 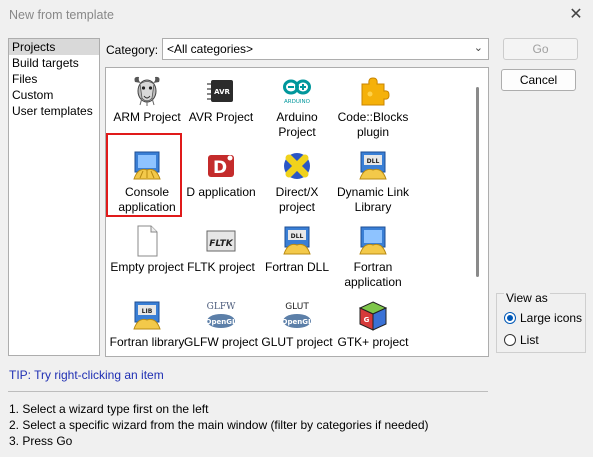 What do you see at coordinates (297, 124) in the screenshot?
I see `template-label: Arduino Project` at bounding box center [297, 124].